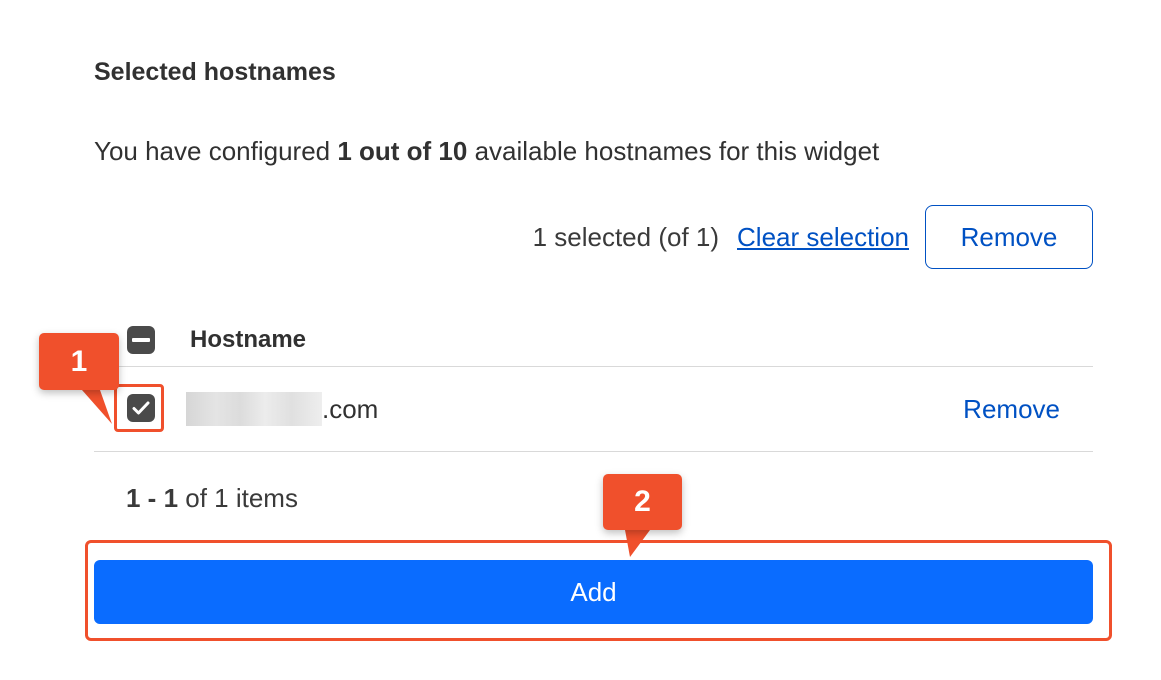  What do you see at coordinates (366, 473) in the screenshot?
I see `callout-pointers` at bounding box center [366, 473].